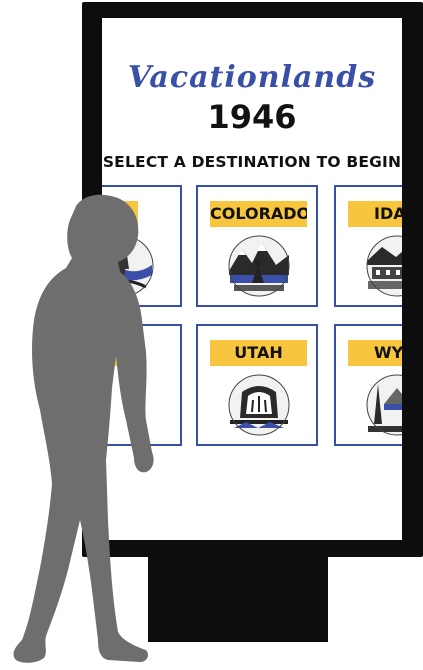 Image resolution: width=423 pixels, height=670 pixels. I want to click on california-illustration-icon, so click(128, 266).